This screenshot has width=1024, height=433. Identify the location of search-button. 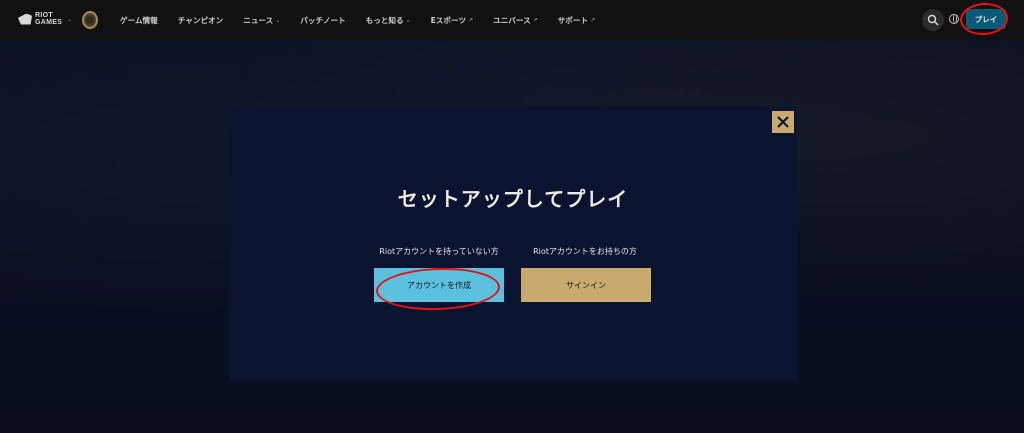
(933, 20).